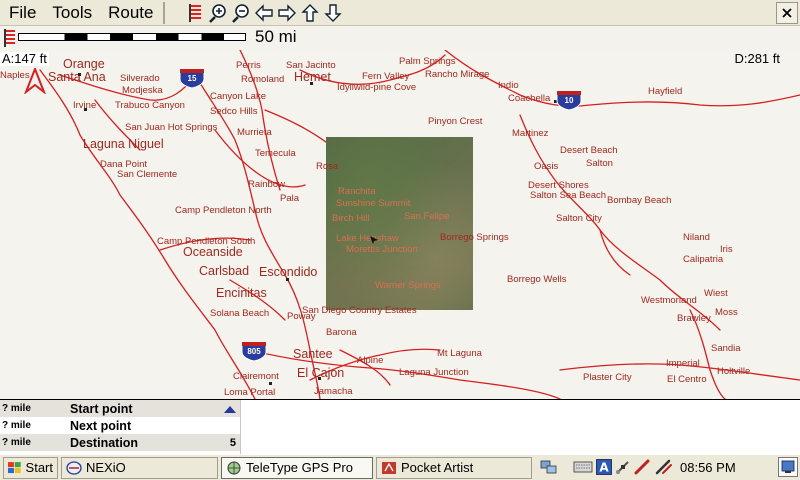 The image size is (800, 480). I want to click on route-label: Next point, so click(101, 425).